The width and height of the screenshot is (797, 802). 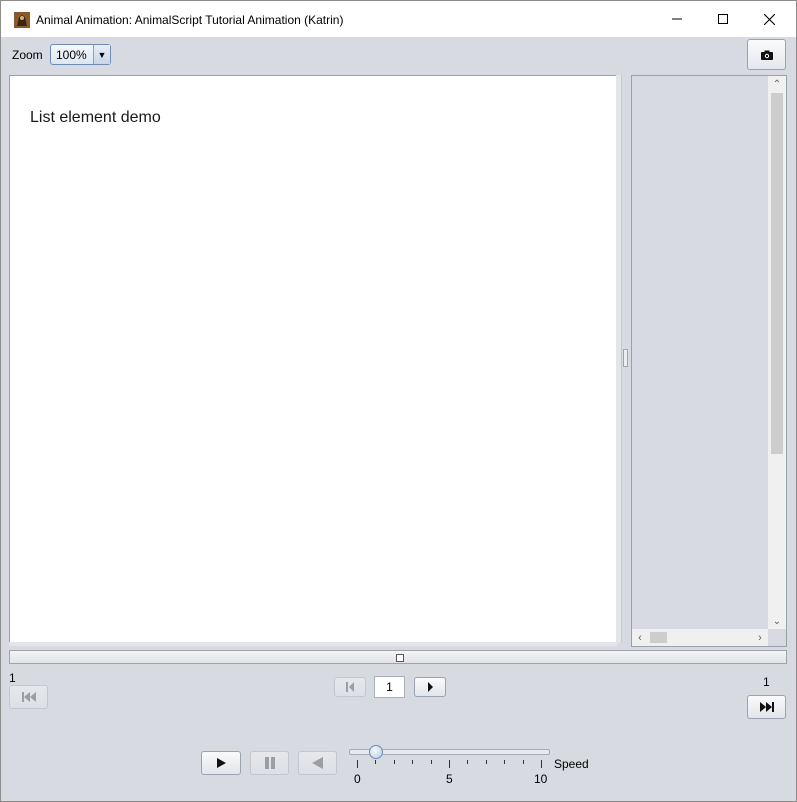 What do you see at coordinates (777, 273) in the screenshot?
I see `vertical-scroll-thumb` at bounding box center [777, 273].